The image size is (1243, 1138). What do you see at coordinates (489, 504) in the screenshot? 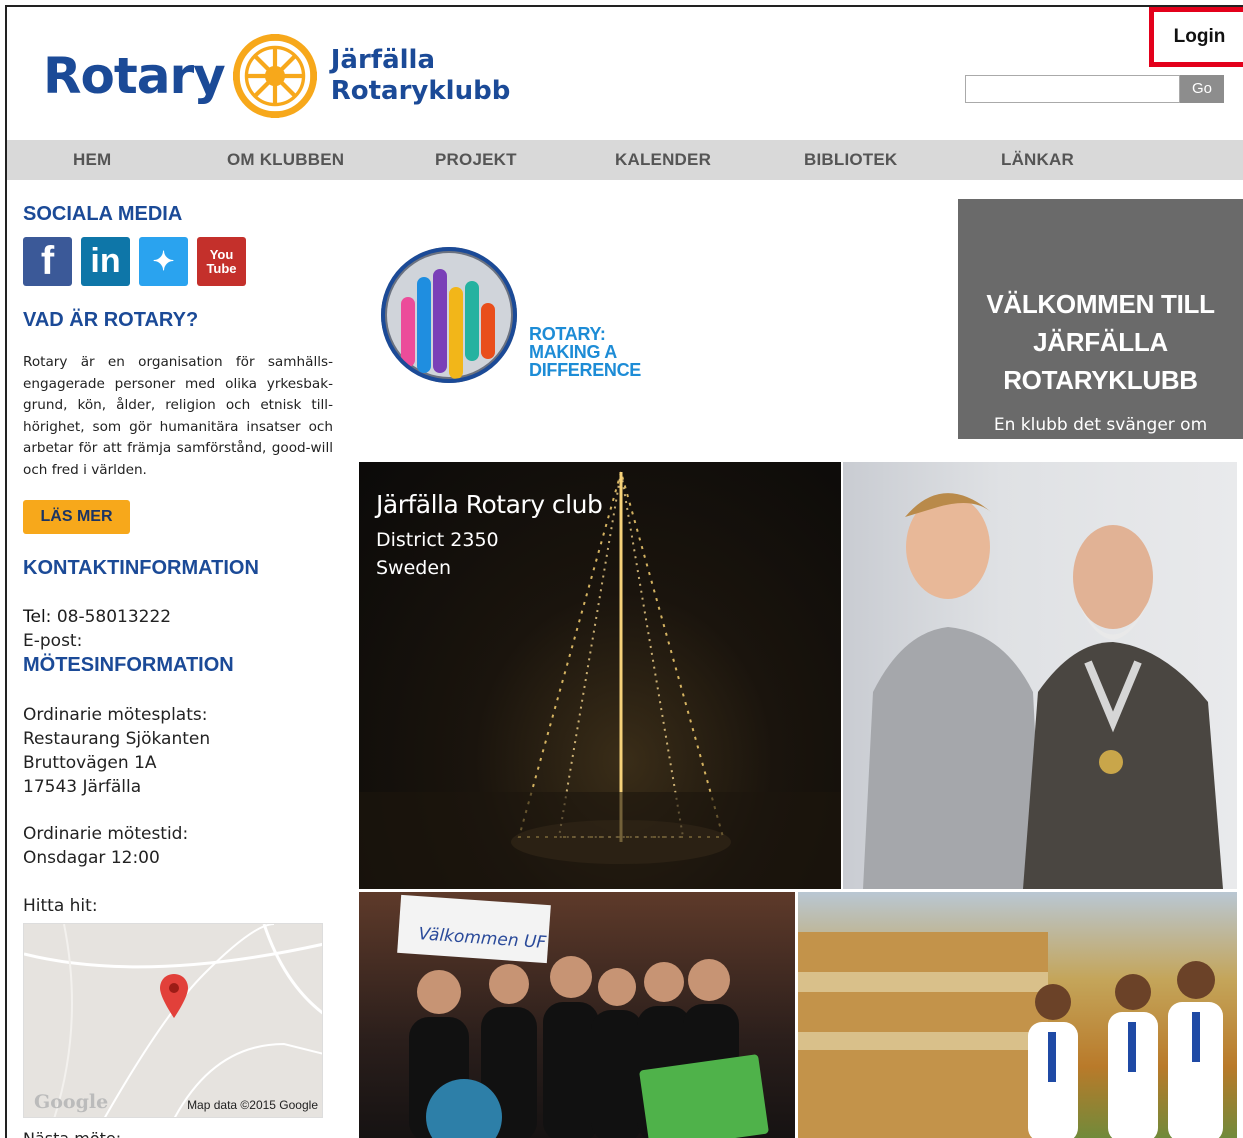
I see `photo1-title: Järfälla Rotary club` at bounding box center [489, 504].